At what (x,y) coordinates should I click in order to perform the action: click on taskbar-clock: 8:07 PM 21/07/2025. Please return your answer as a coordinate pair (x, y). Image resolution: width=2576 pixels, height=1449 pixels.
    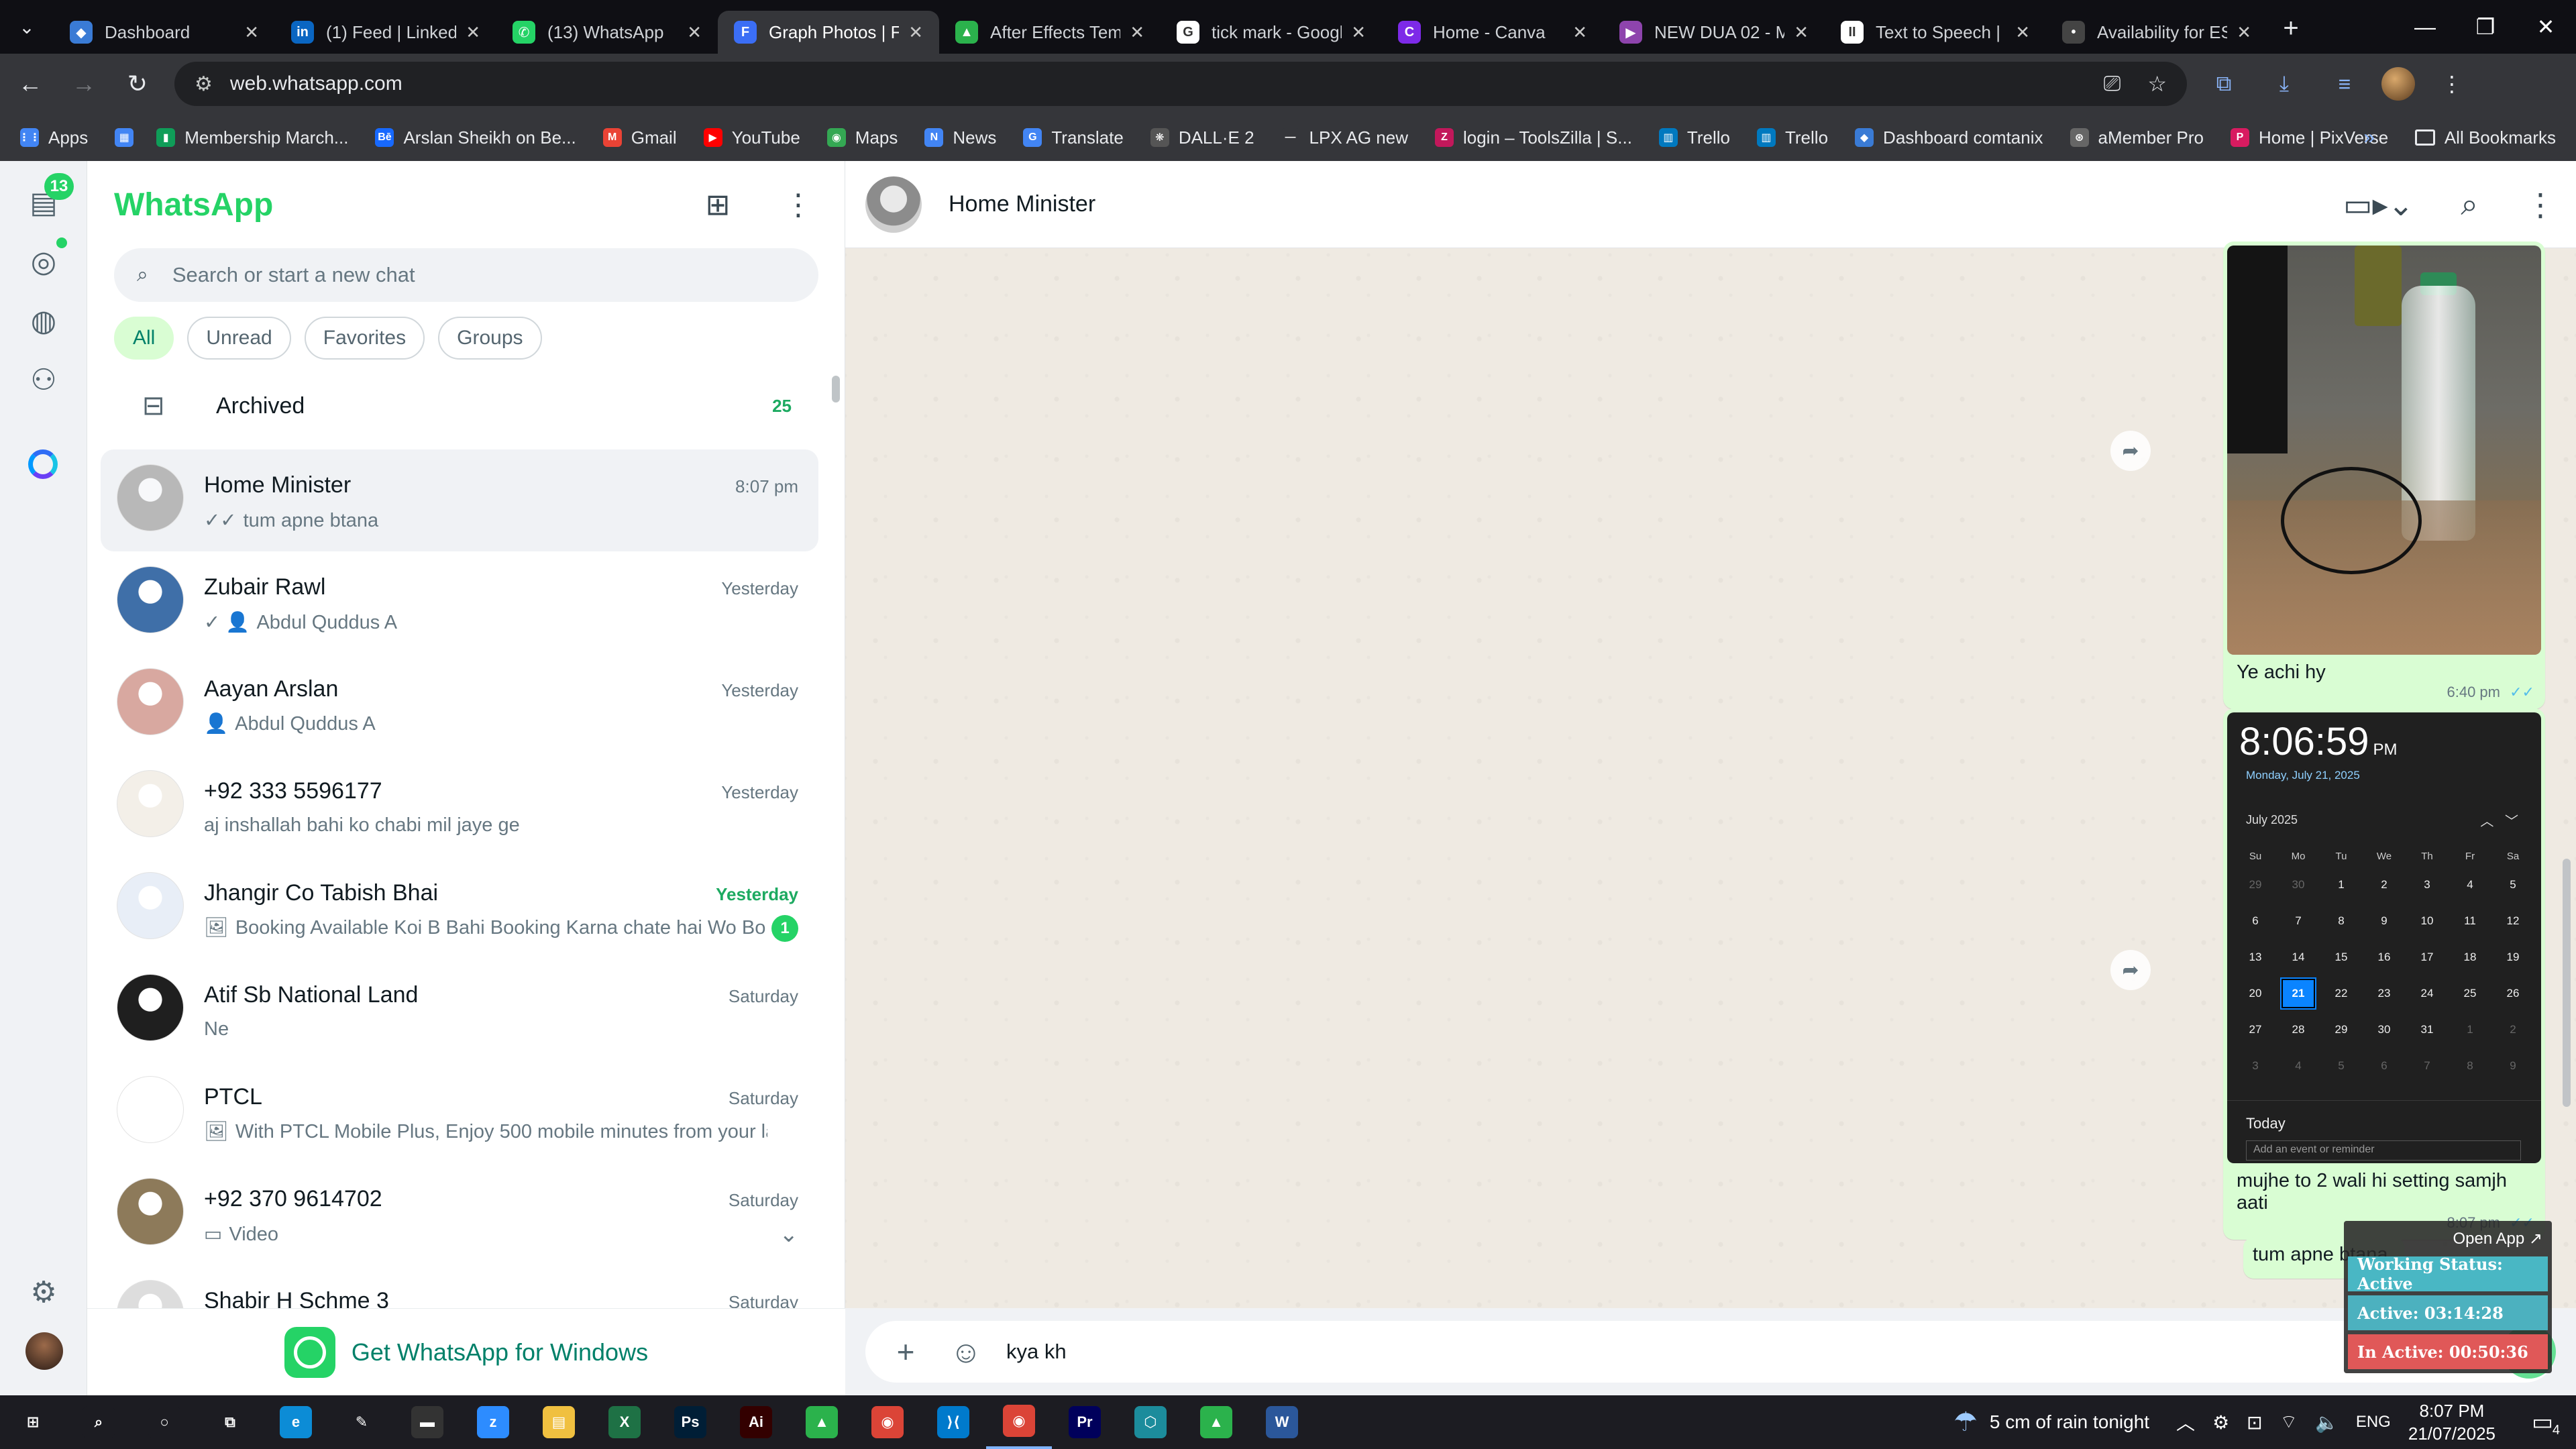
    Looking at the image, I should click on (2452, 1422).